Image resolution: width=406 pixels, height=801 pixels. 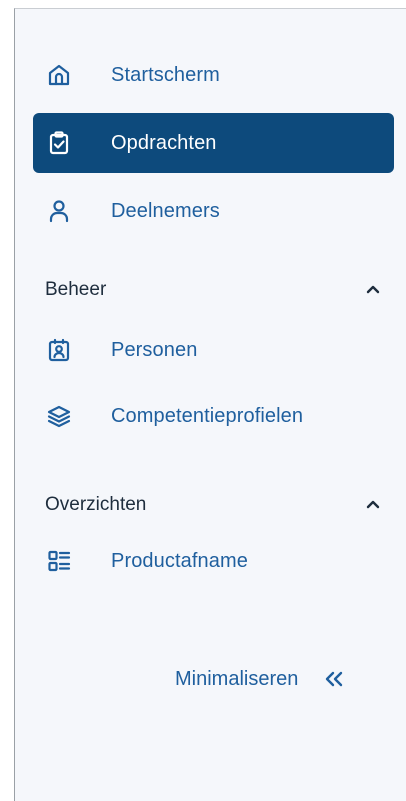 I want to click on section-header-beheer: Beheer, so click(x=215, y=290).